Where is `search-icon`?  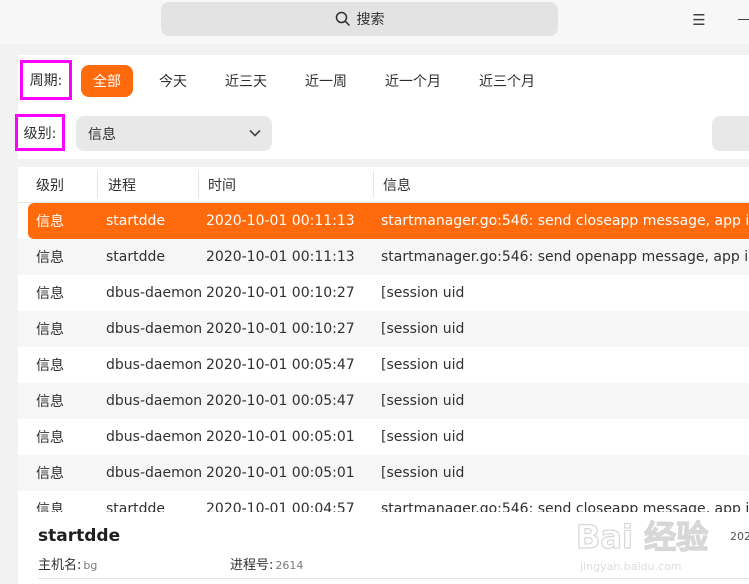
search-icon is located at coordinates (343, 19).